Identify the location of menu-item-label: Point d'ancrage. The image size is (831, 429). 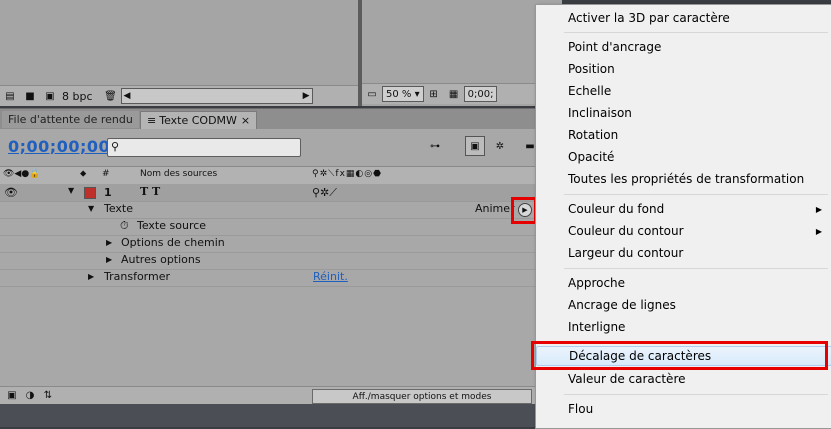
(615, 47).